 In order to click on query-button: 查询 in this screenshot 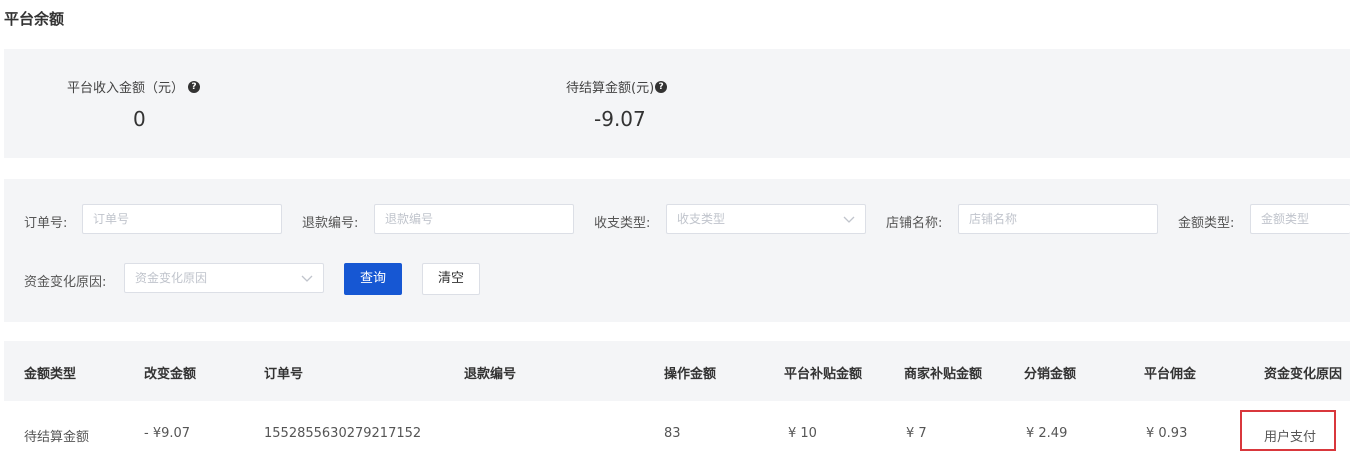, I will do `click(373, 279)`.